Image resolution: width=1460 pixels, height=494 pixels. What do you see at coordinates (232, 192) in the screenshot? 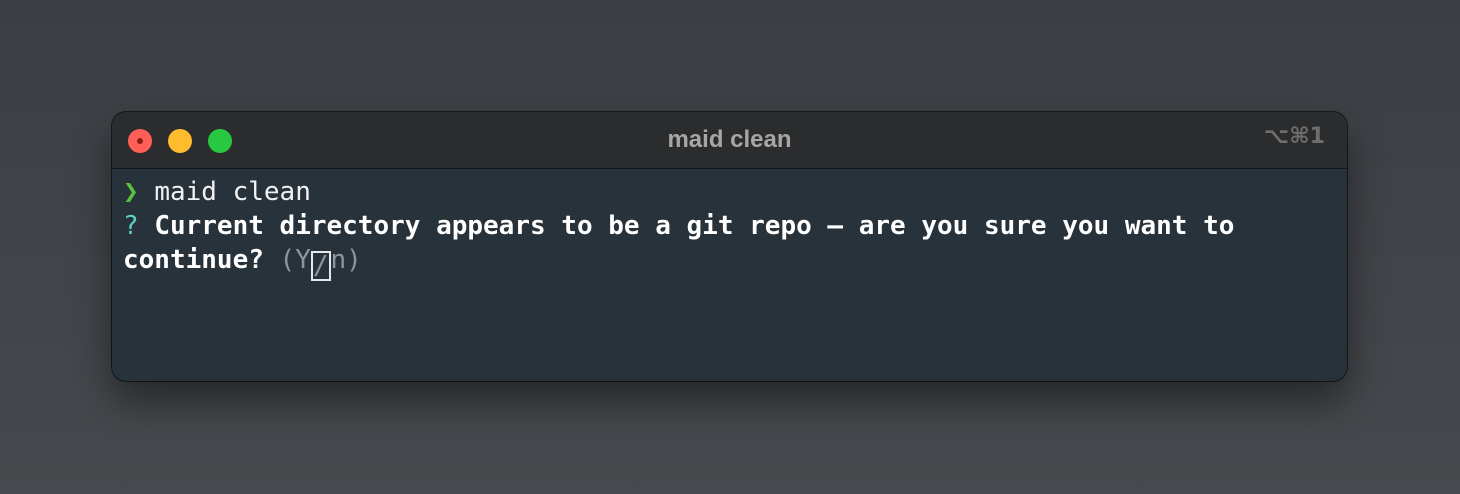
I see `command-text: maid clean` at bounding box center [232, 192].